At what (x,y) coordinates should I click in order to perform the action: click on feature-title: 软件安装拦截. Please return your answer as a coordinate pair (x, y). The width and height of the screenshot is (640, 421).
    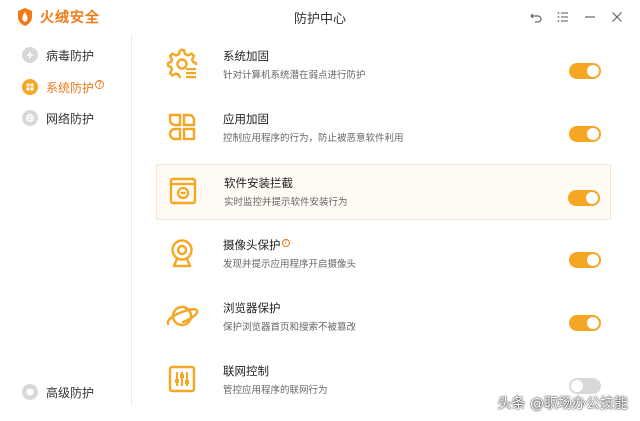
    Looking at the image, I should click on (258, 183).